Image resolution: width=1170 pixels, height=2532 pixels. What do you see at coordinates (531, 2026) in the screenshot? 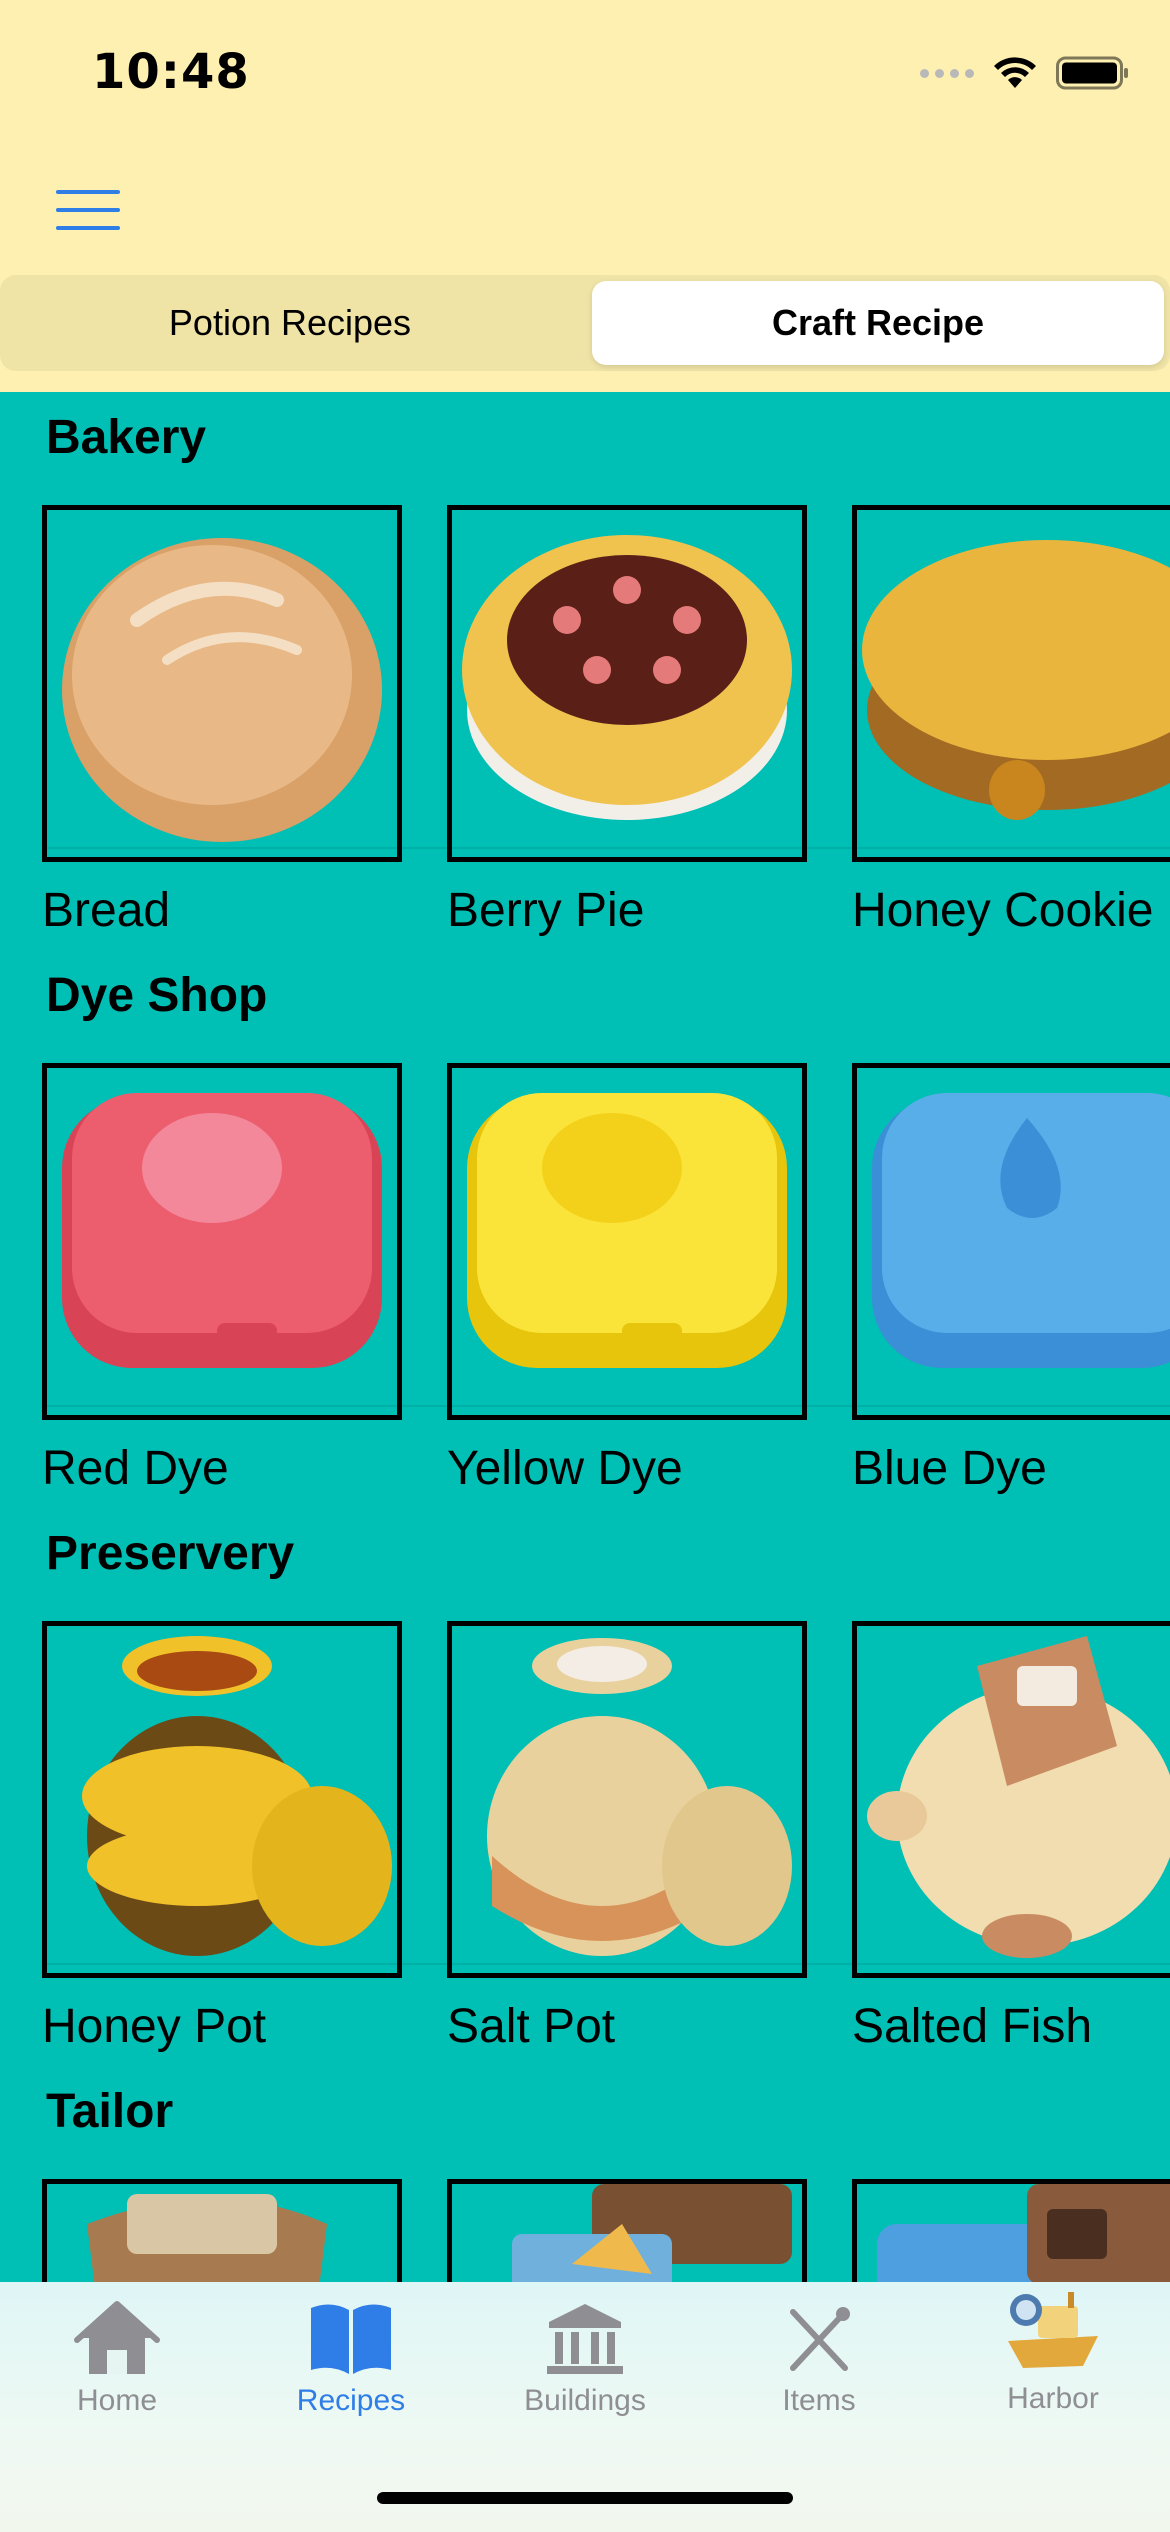
I see `recipe-item-label: Salt Pot` at bounding box center [531, 2026].